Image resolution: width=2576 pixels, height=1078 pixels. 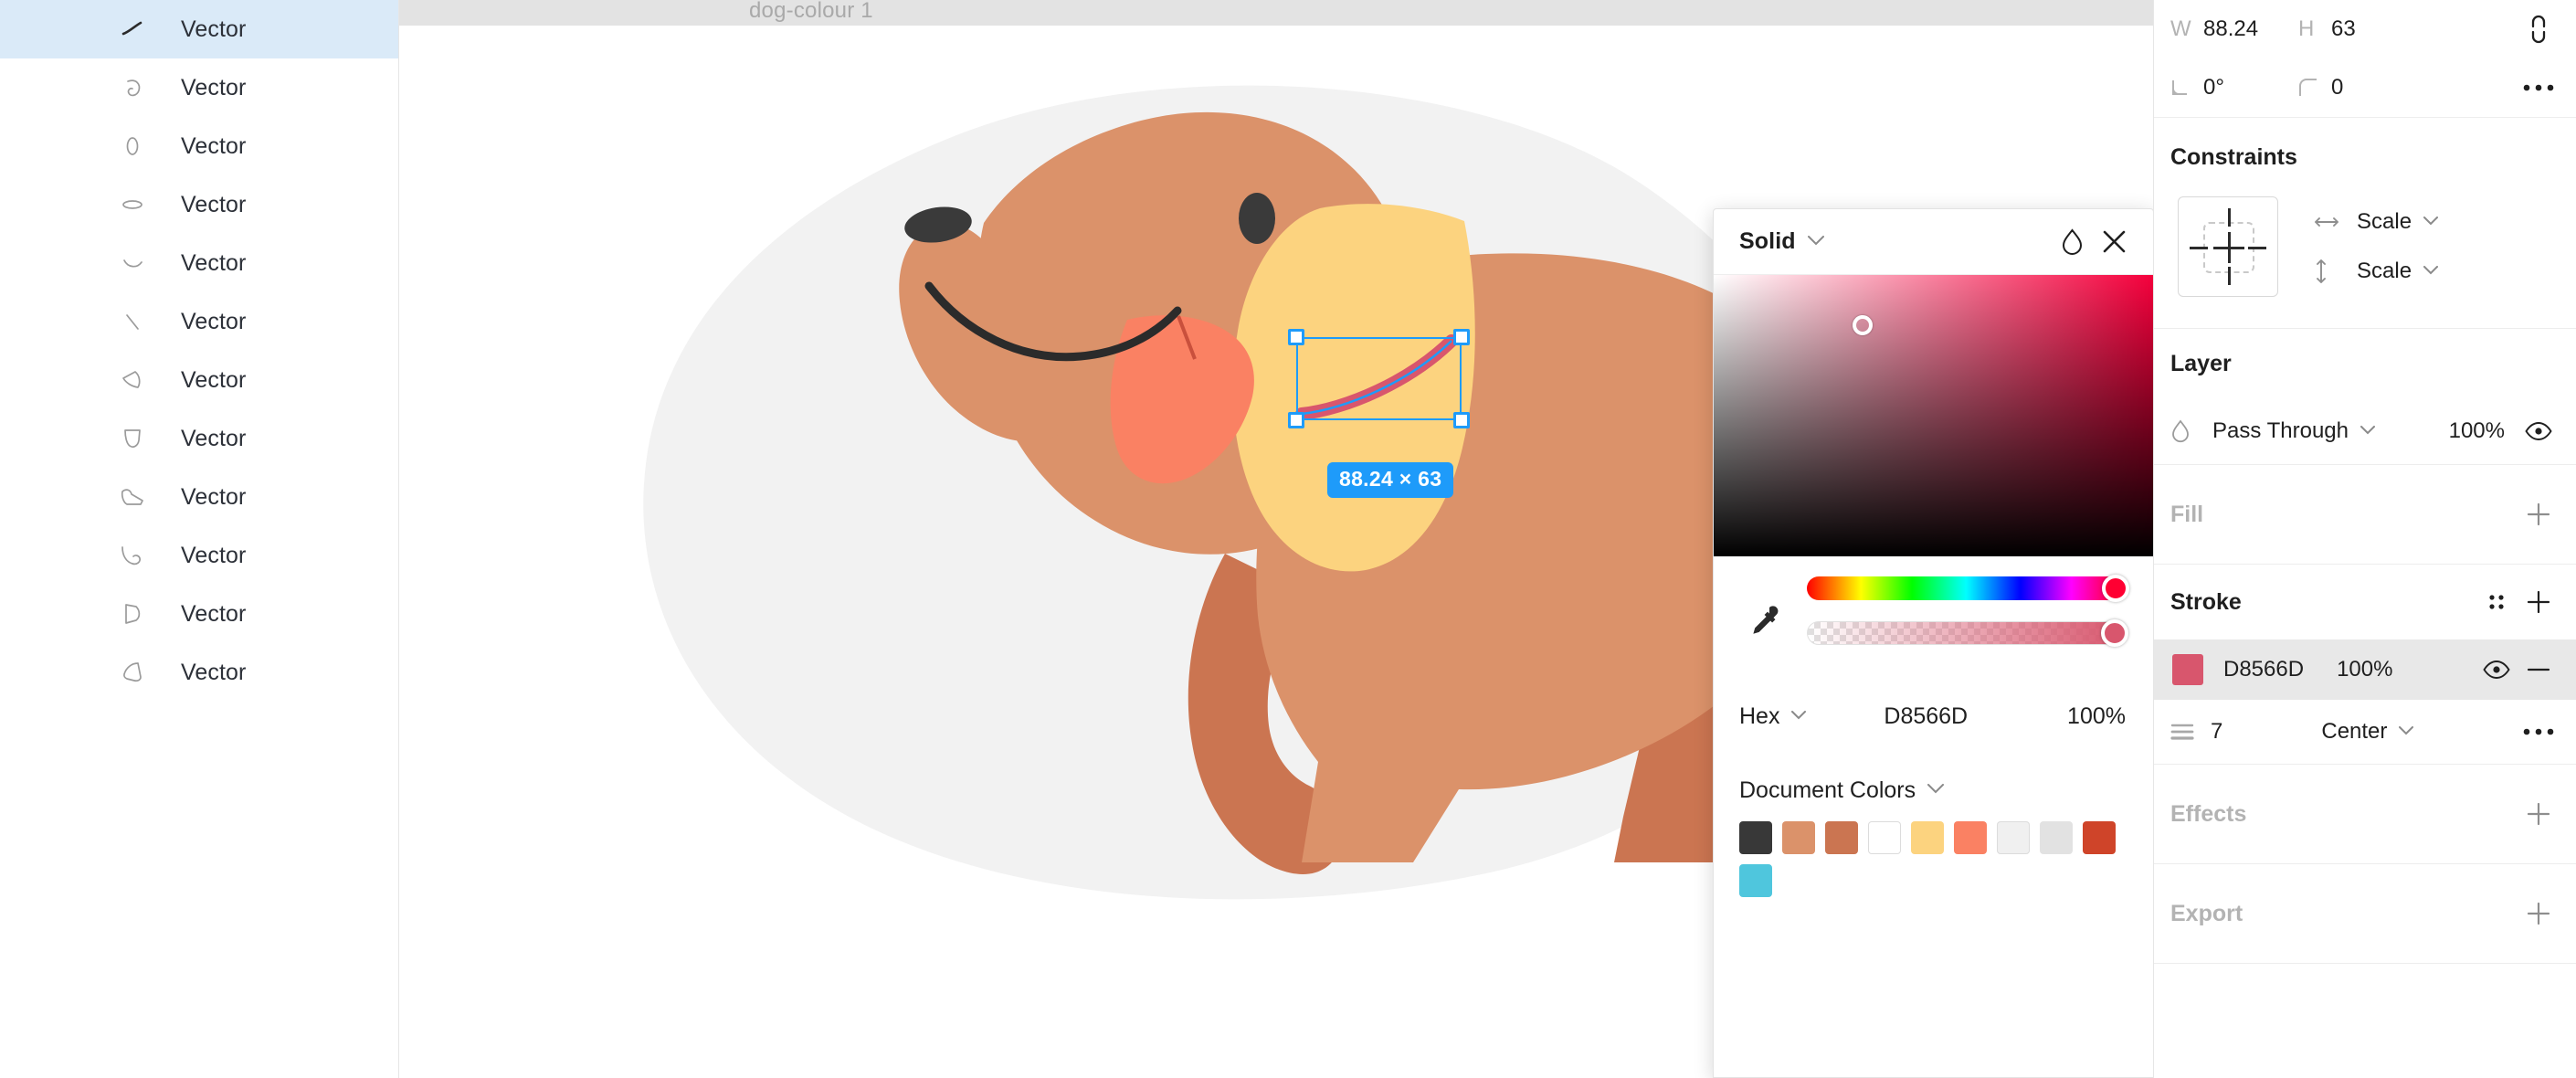 I want to click on vertical-constraint-dropdown: Scale, so click(x=2377, y=271).